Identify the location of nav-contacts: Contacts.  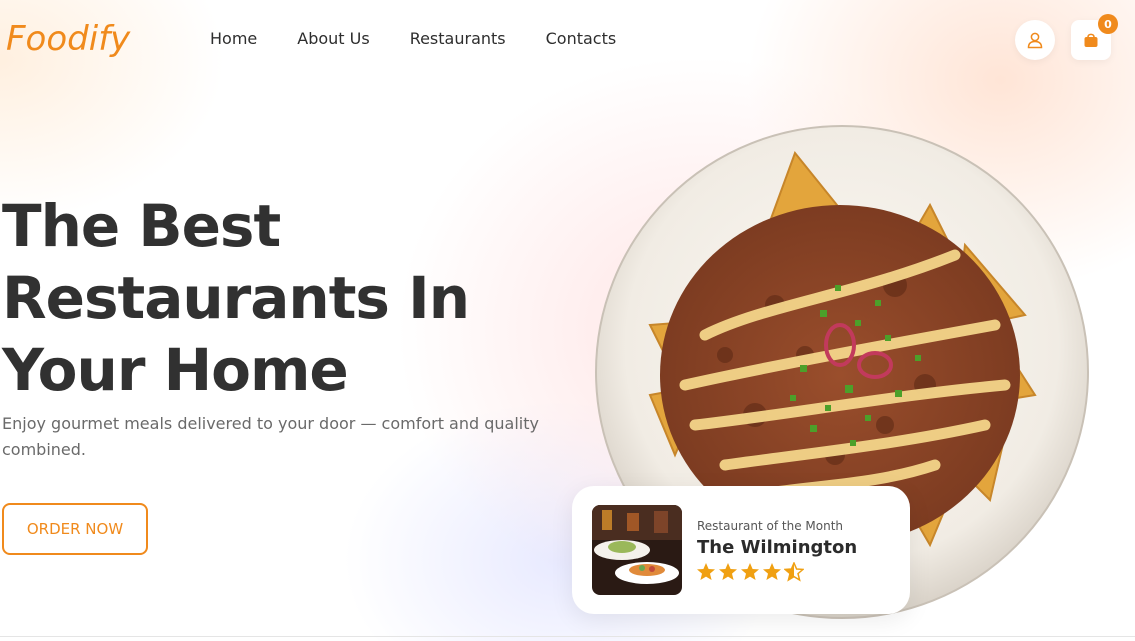
(581, 39).